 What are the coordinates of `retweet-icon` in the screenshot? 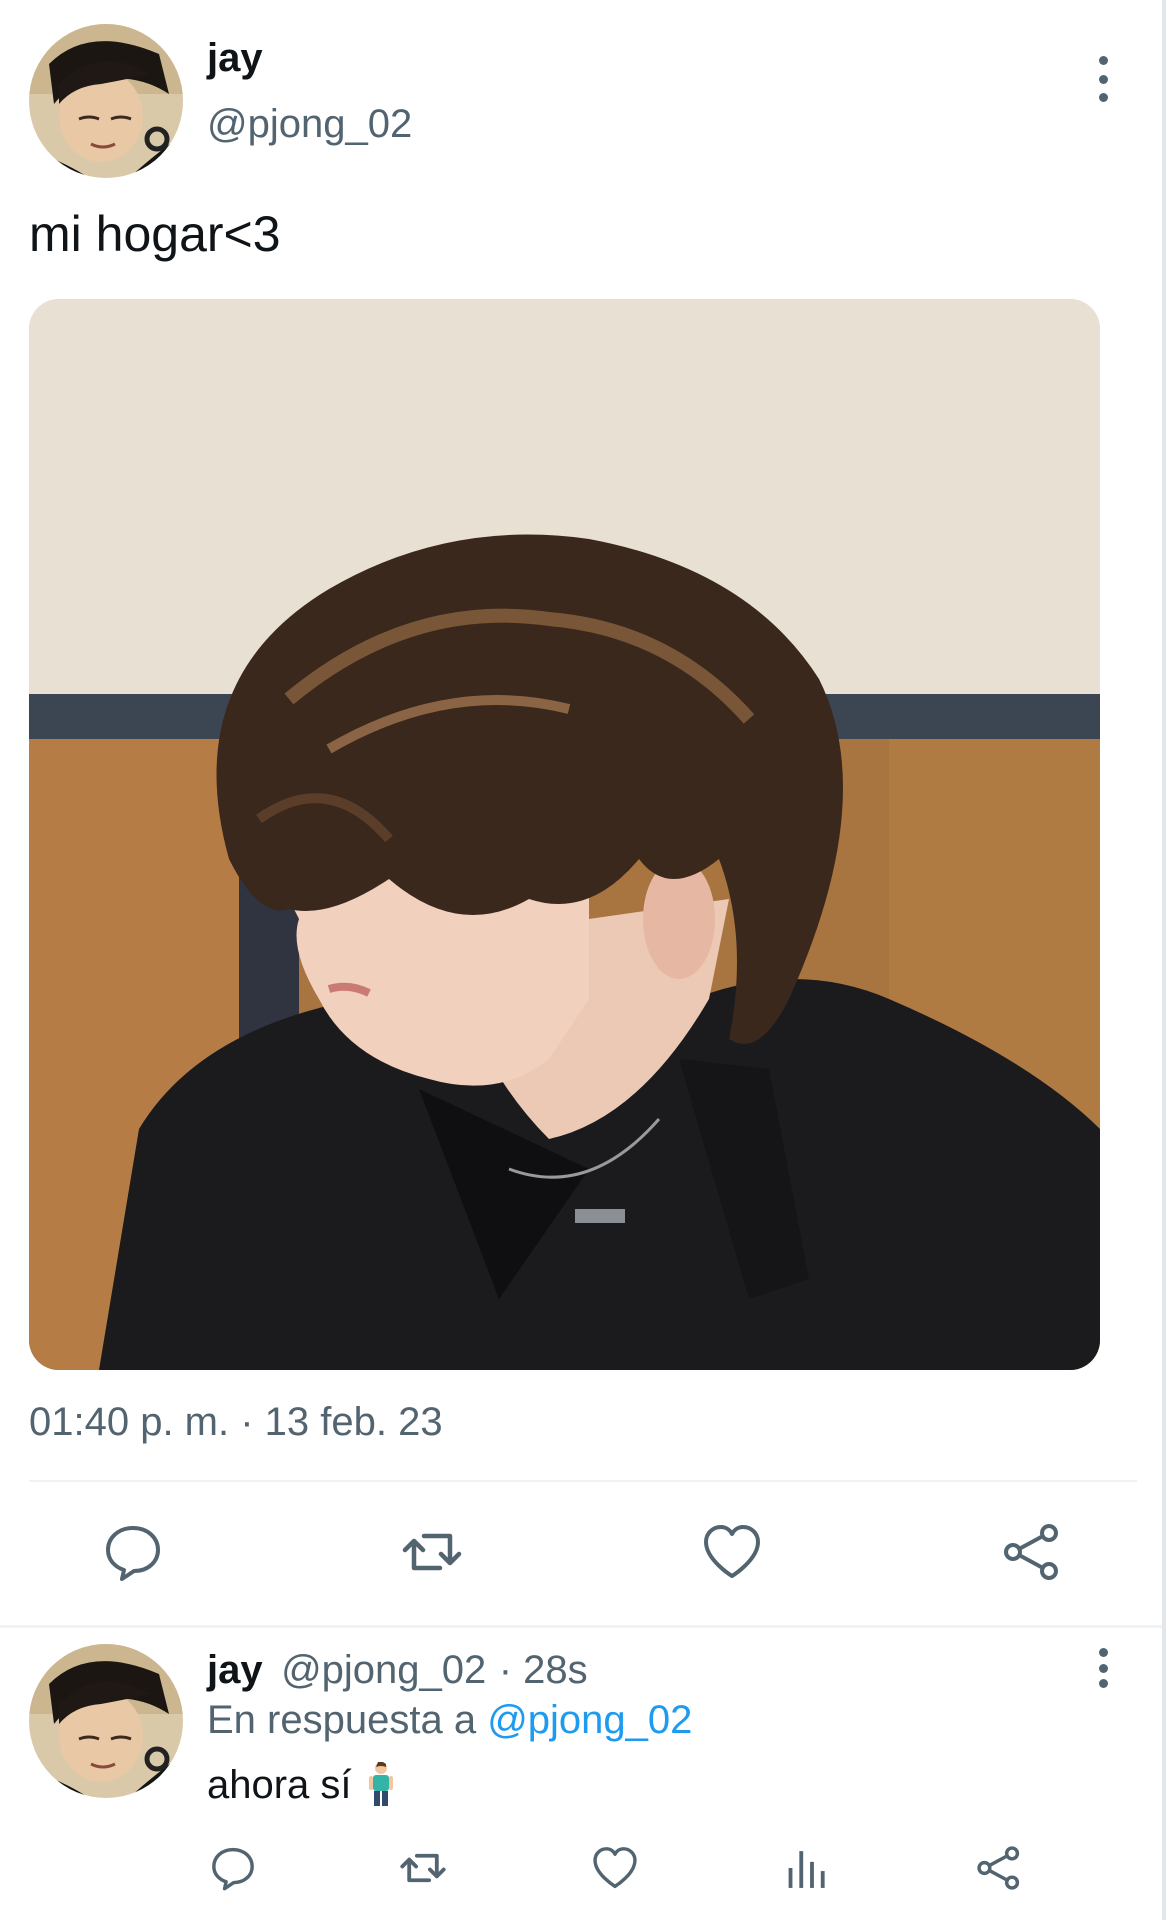 It's located at (432, 1552).